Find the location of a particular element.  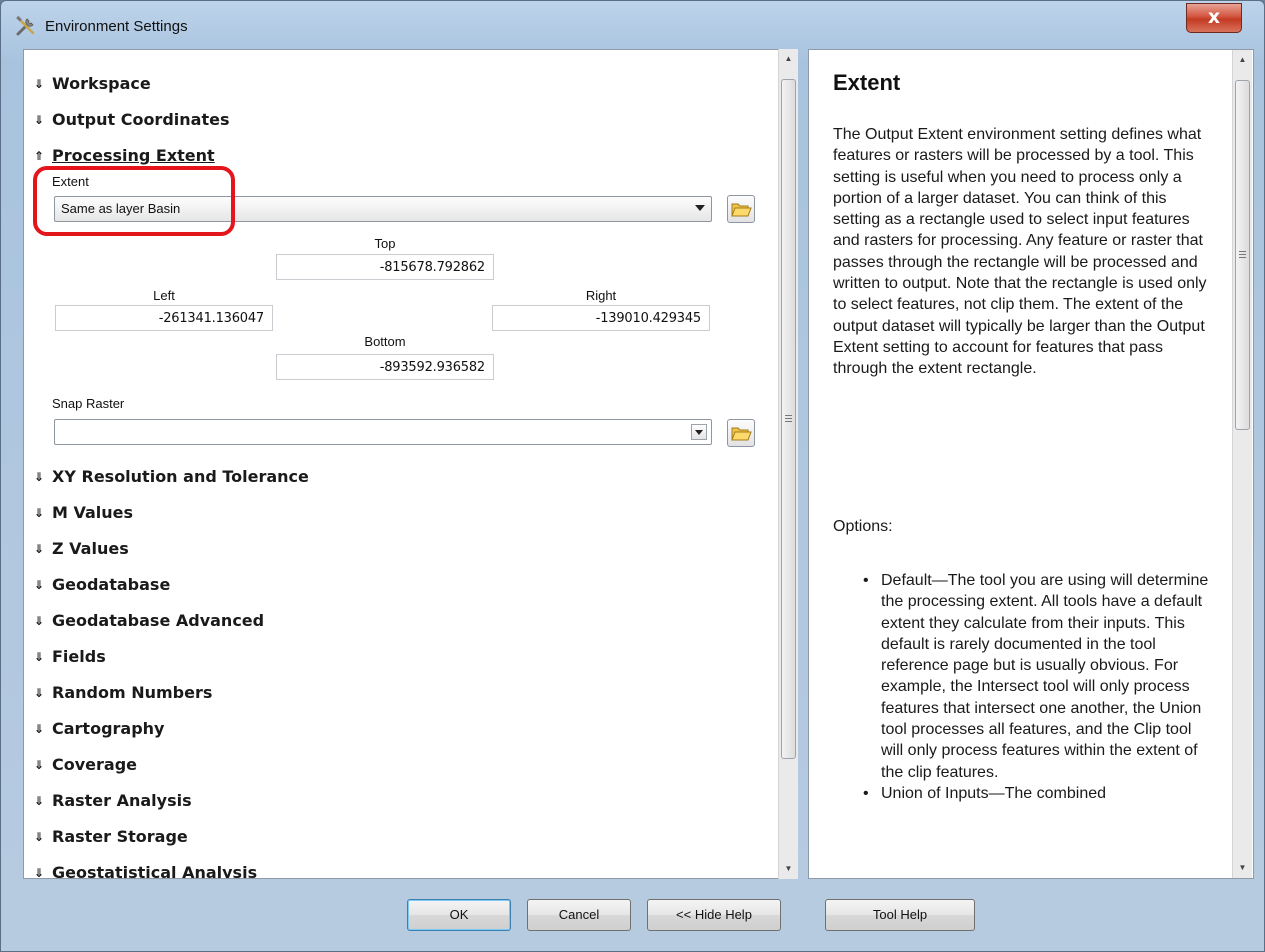

section-output-coordinates: ⇓ Output Coordinates is located at coordinates (131, 119).